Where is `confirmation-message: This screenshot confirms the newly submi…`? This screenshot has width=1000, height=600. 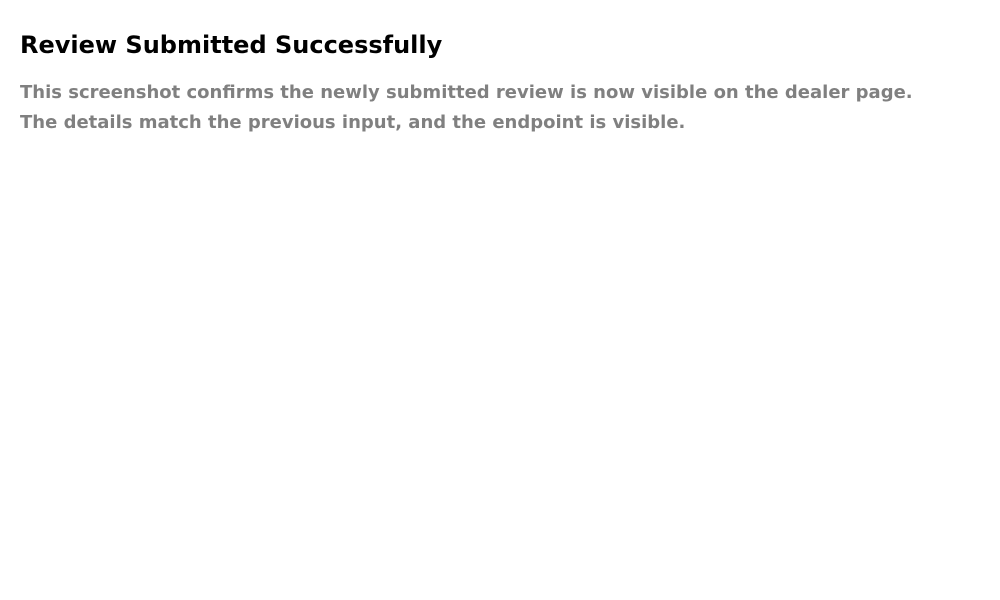
confirmation-message: This screenshot confirms the newly submi… is located at coordinates (466, 108).